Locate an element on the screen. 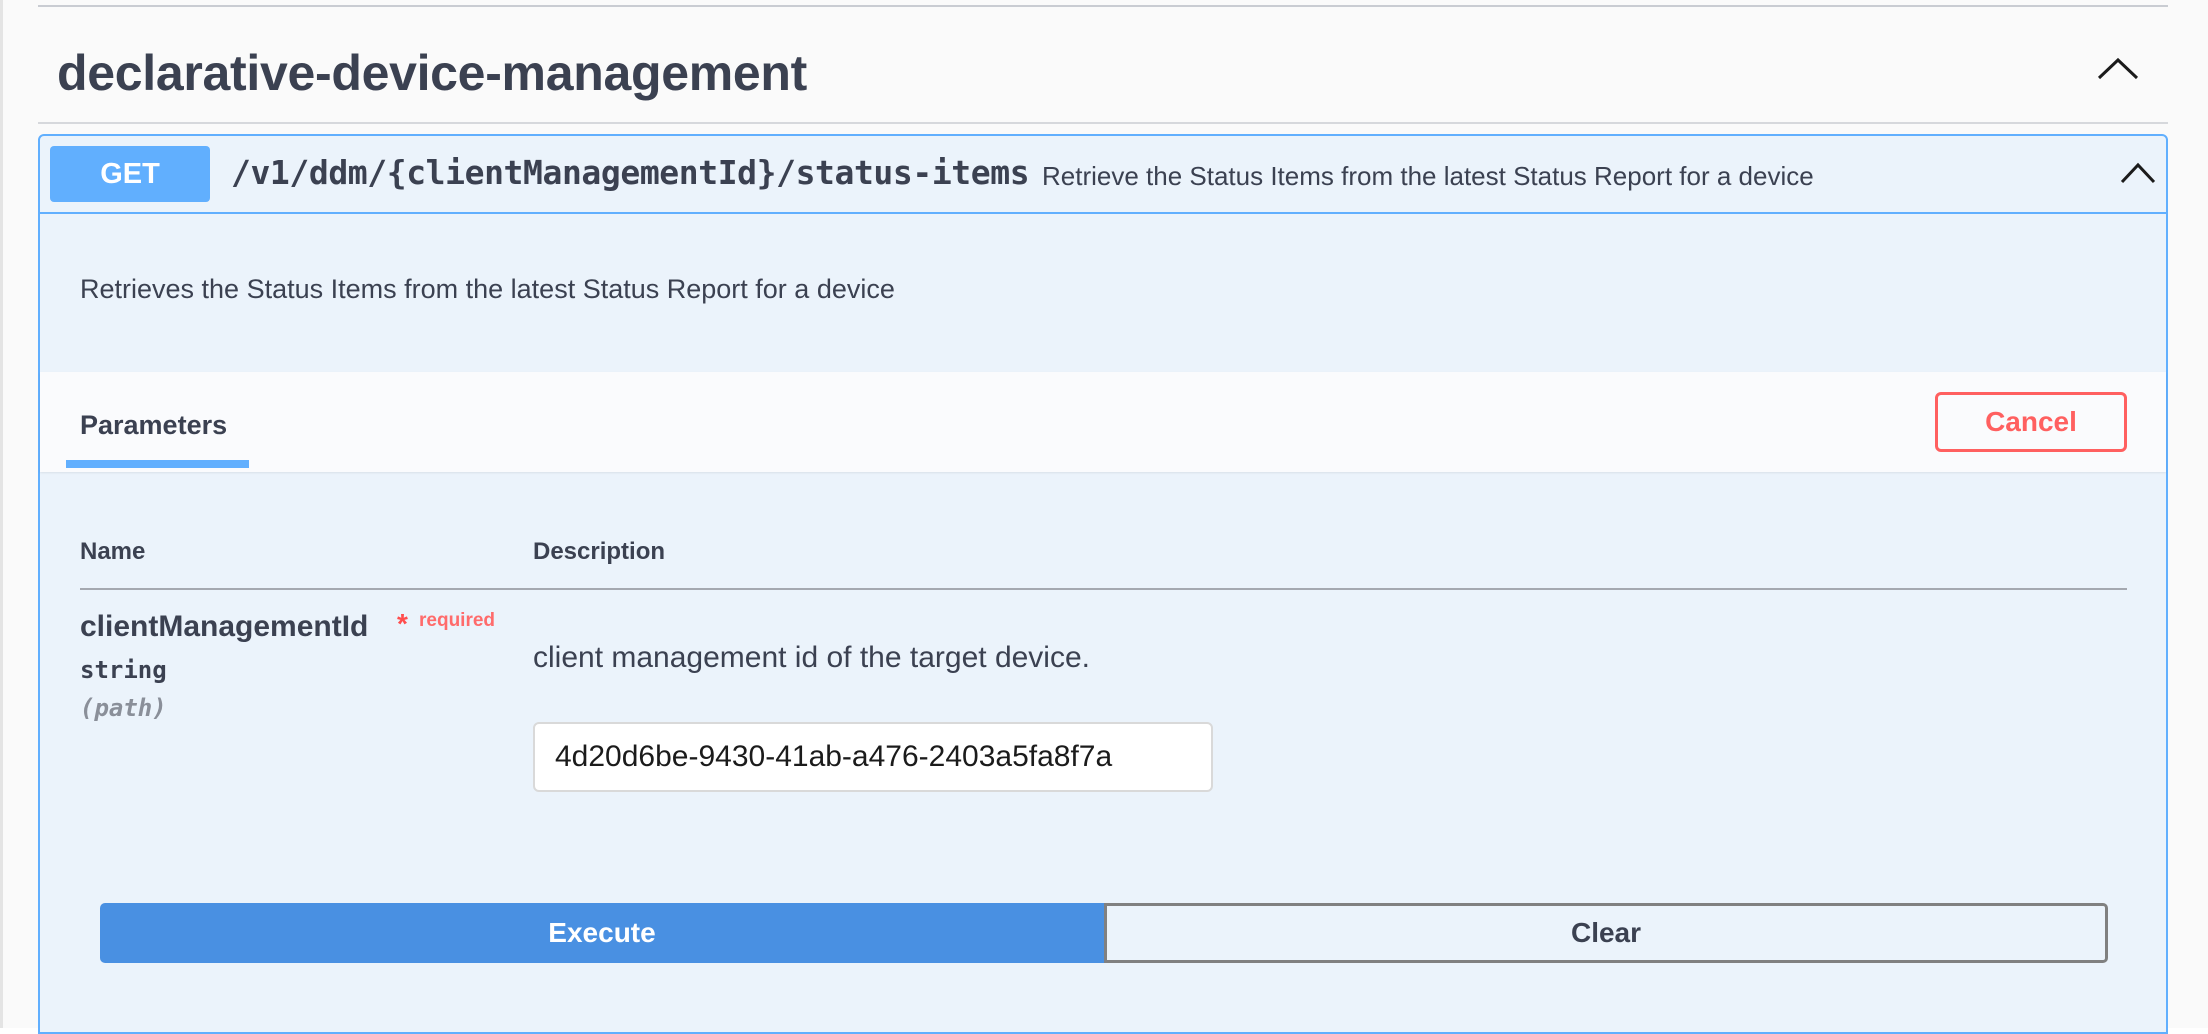  execute-button: Execute is located at coordinates (602, 933).